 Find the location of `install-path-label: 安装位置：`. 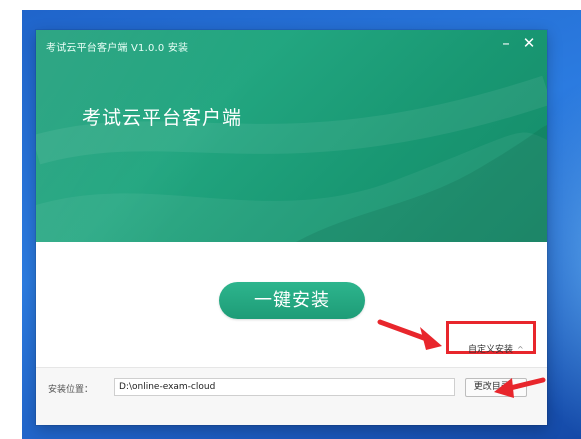

install-path-label: 安装位置： is located at coordinates (71, 390).